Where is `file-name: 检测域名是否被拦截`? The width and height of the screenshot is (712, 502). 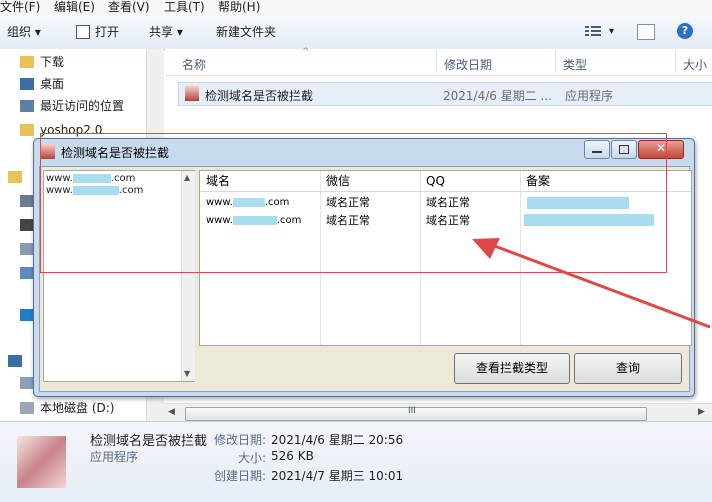 file-name: 检测域名是否被拦截 is located at coordinates (259, 96).